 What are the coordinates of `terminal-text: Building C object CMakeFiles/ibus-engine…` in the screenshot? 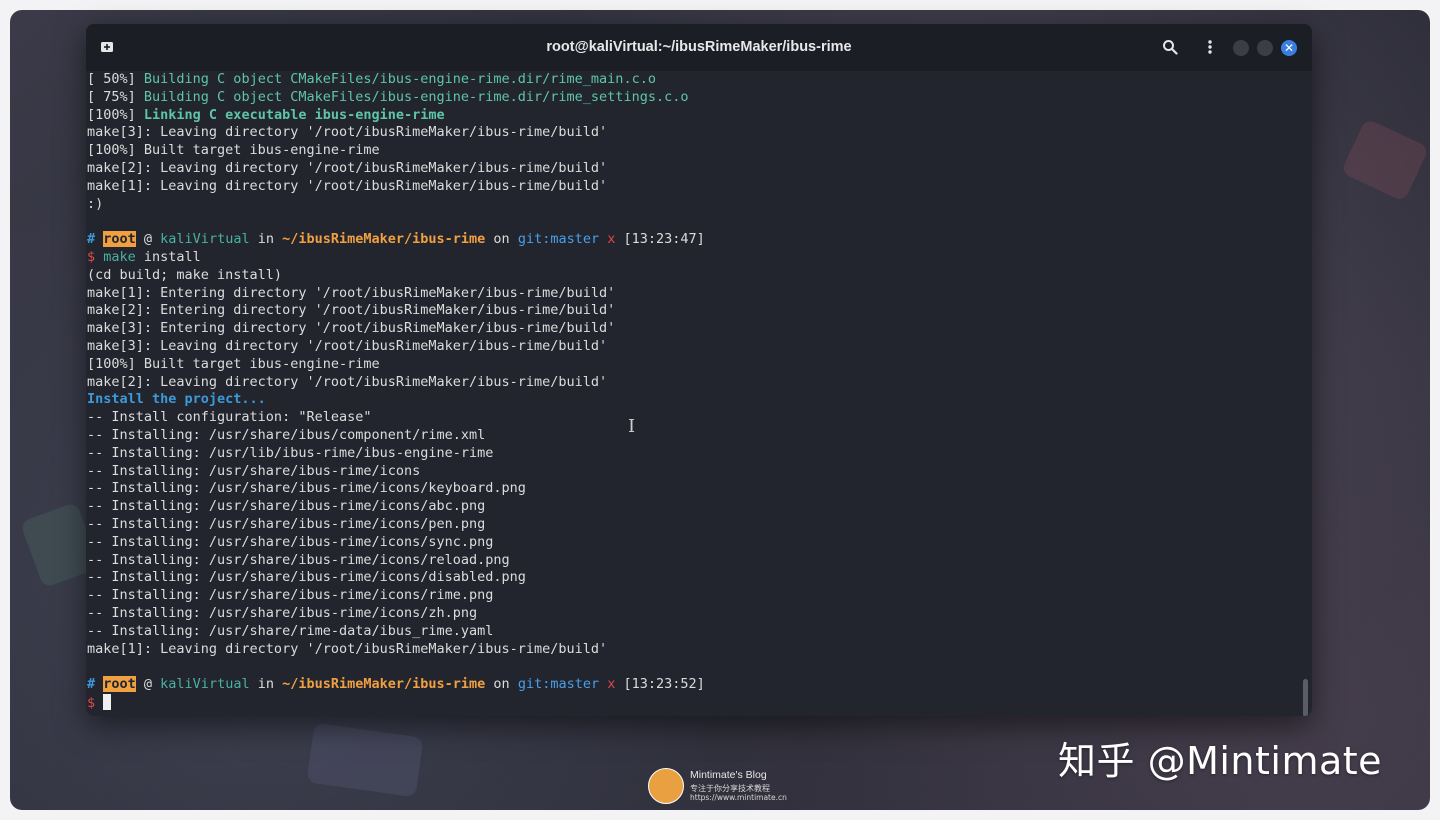 It's located at (416, 96).